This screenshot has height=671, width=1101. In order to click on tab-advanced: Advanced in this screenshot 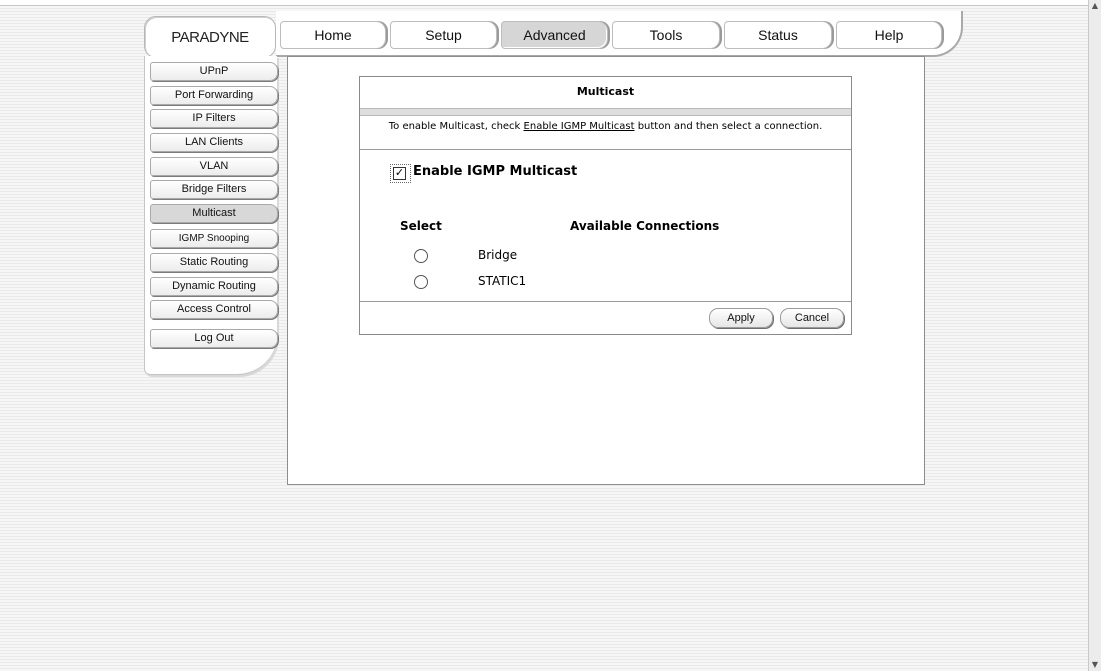, I will do `click(554, 35)`.